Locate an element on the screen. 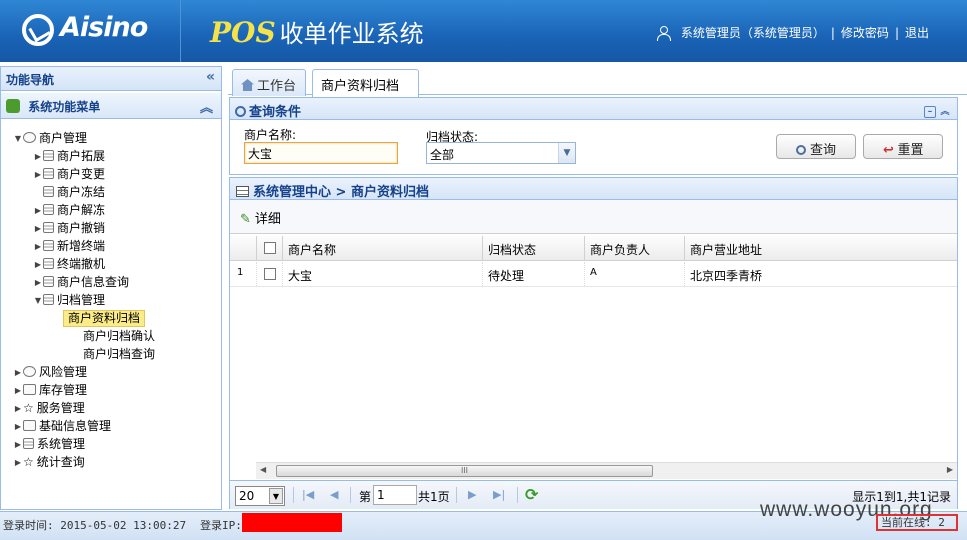 Image resolution: width=967 pixels, height=540 pixels. tree-item-merchant-cancel: ▶ 商户撤销 is located at coordinates (111, 228).